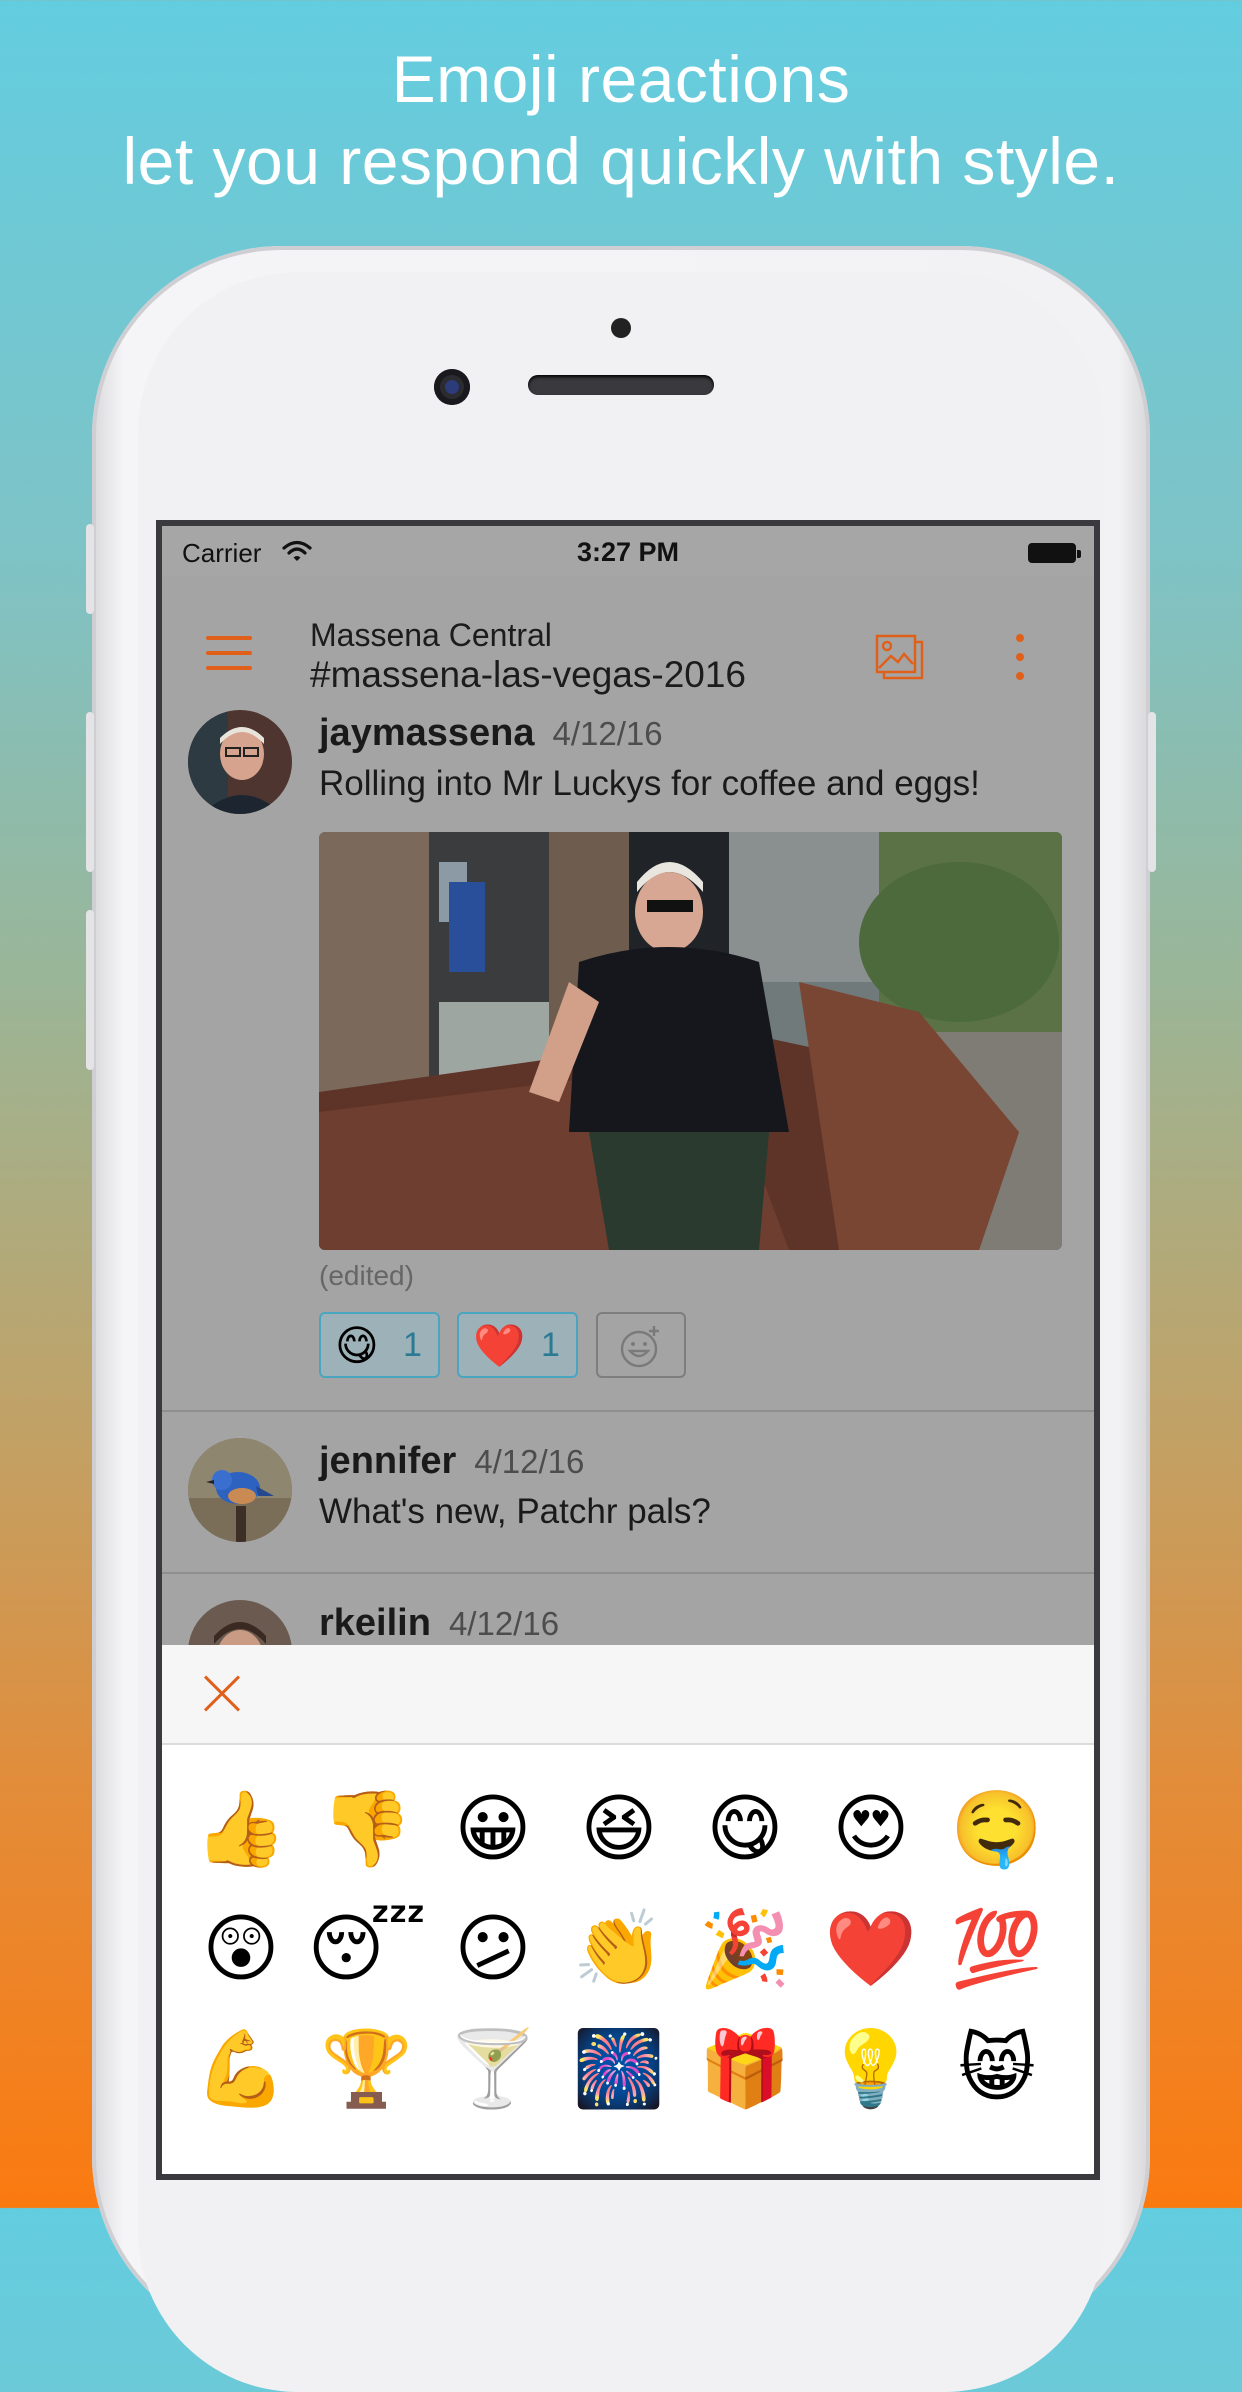  Describe the element at coordinates (90, 792) in the screenshot. I see `volume-up-button` at that location.